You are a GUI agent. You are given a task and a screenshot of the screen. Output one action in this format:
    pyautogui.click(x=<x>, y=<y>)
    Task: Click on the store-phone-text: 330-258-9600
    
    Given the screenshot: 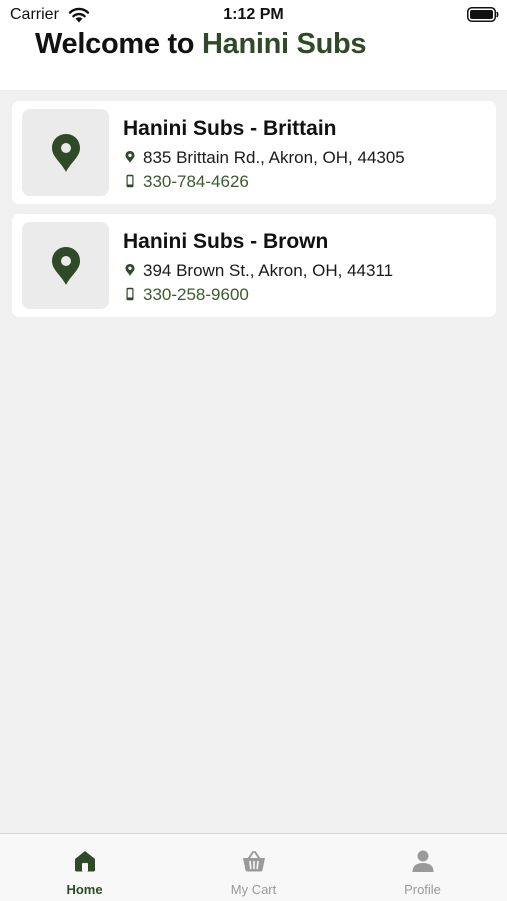 What is the action you would take?
    pyautogui.click(x=196, y=294)
    